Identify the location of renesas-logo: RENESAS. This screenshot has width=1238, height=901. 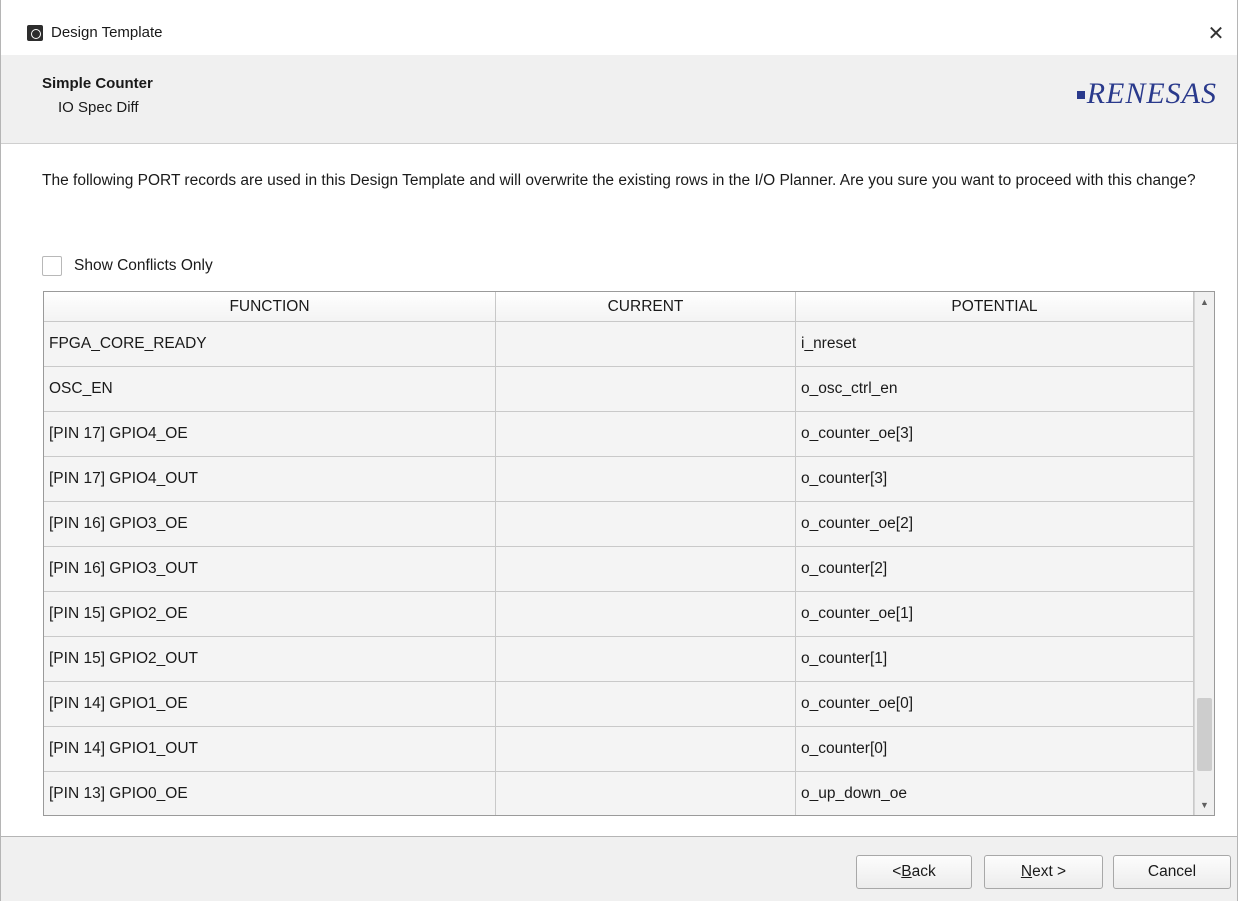
(1146, 94).